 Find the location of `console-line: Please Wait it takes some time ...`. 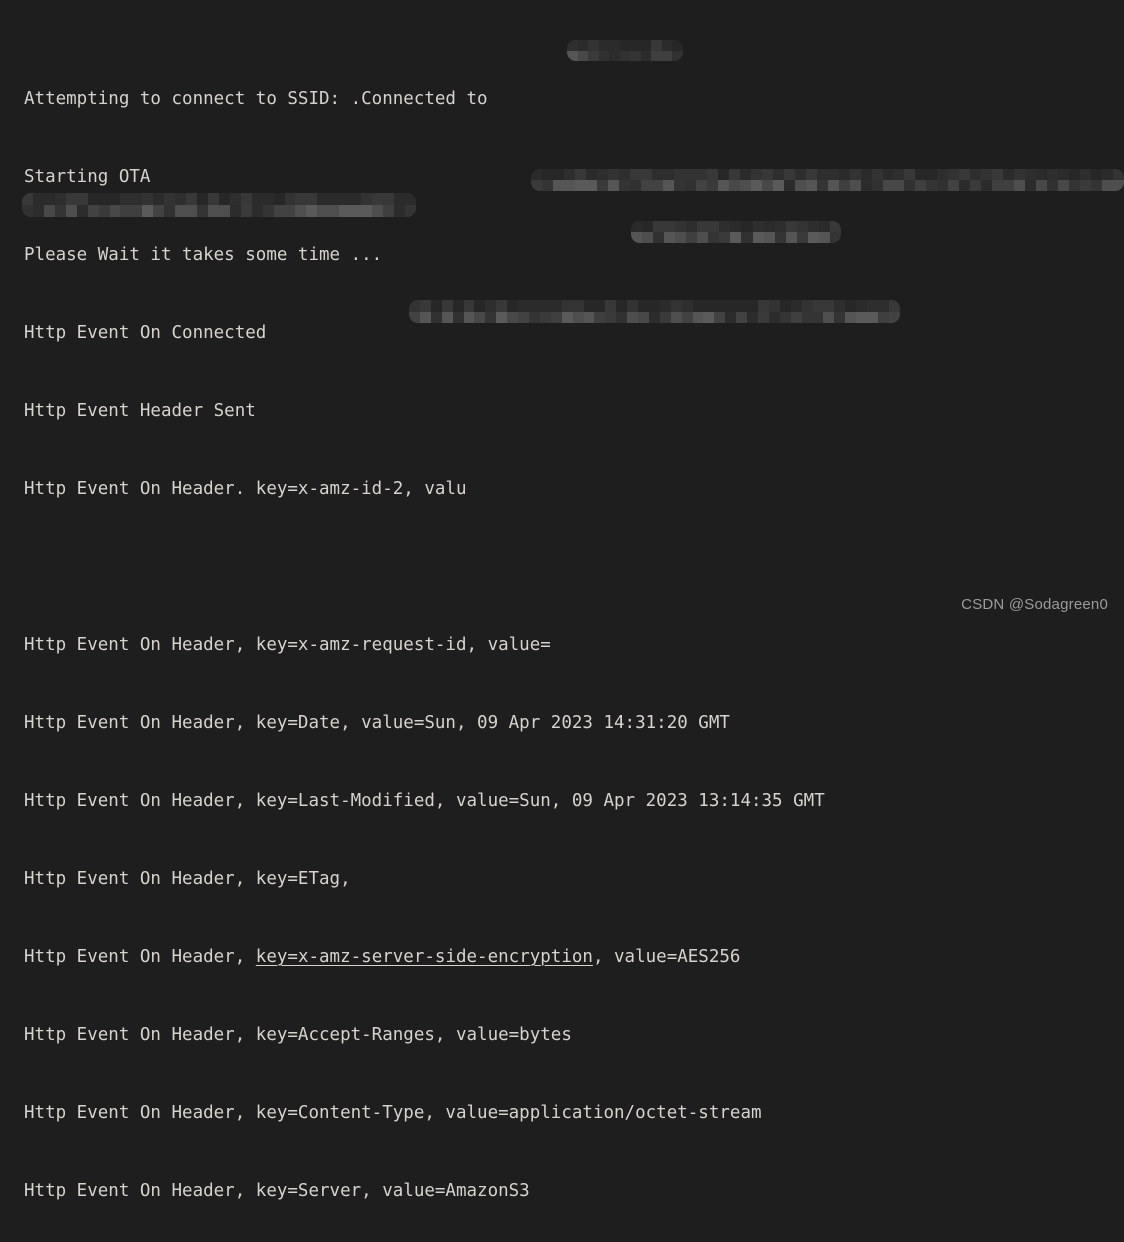

console-line: Please Wait it takes some time ... is located at coordinates (574, 255).